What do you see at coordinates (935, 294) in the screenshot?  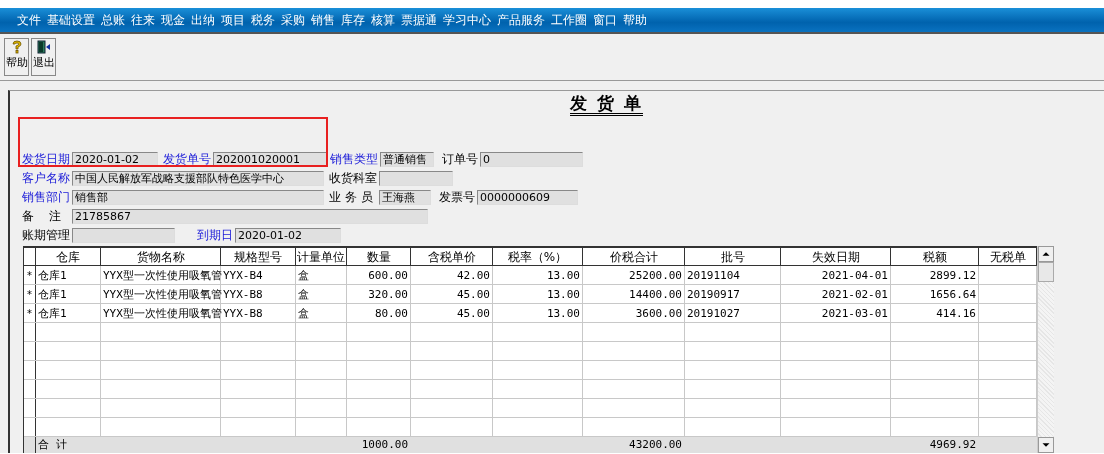 I see `table-cell: 1656.64` at bounding box center [935, 294].